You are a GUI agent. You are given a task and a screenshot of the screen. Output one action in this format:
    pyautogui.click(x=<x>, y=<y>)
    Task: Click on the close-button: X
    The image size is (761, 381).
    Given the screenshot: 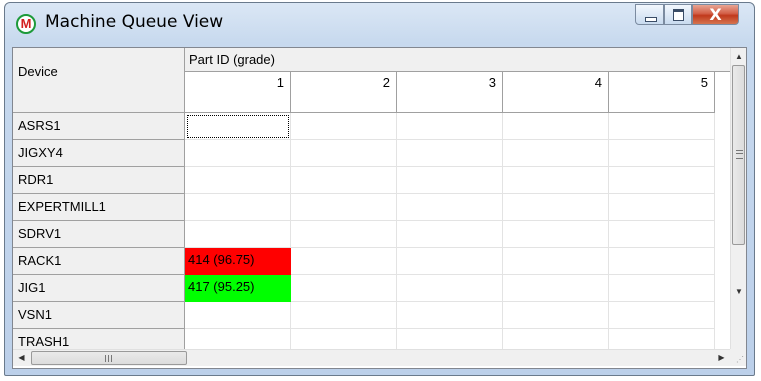 What is the action you would take?
    pyautogui.click(x=715, y=14)
    